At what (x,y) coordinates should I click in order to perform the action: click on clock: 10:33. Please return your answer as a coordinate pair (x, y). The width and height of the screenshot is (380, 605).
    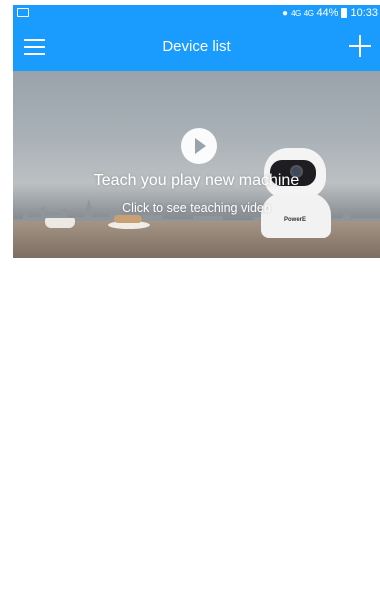
    Looking at the image, I should click on (364, 13).